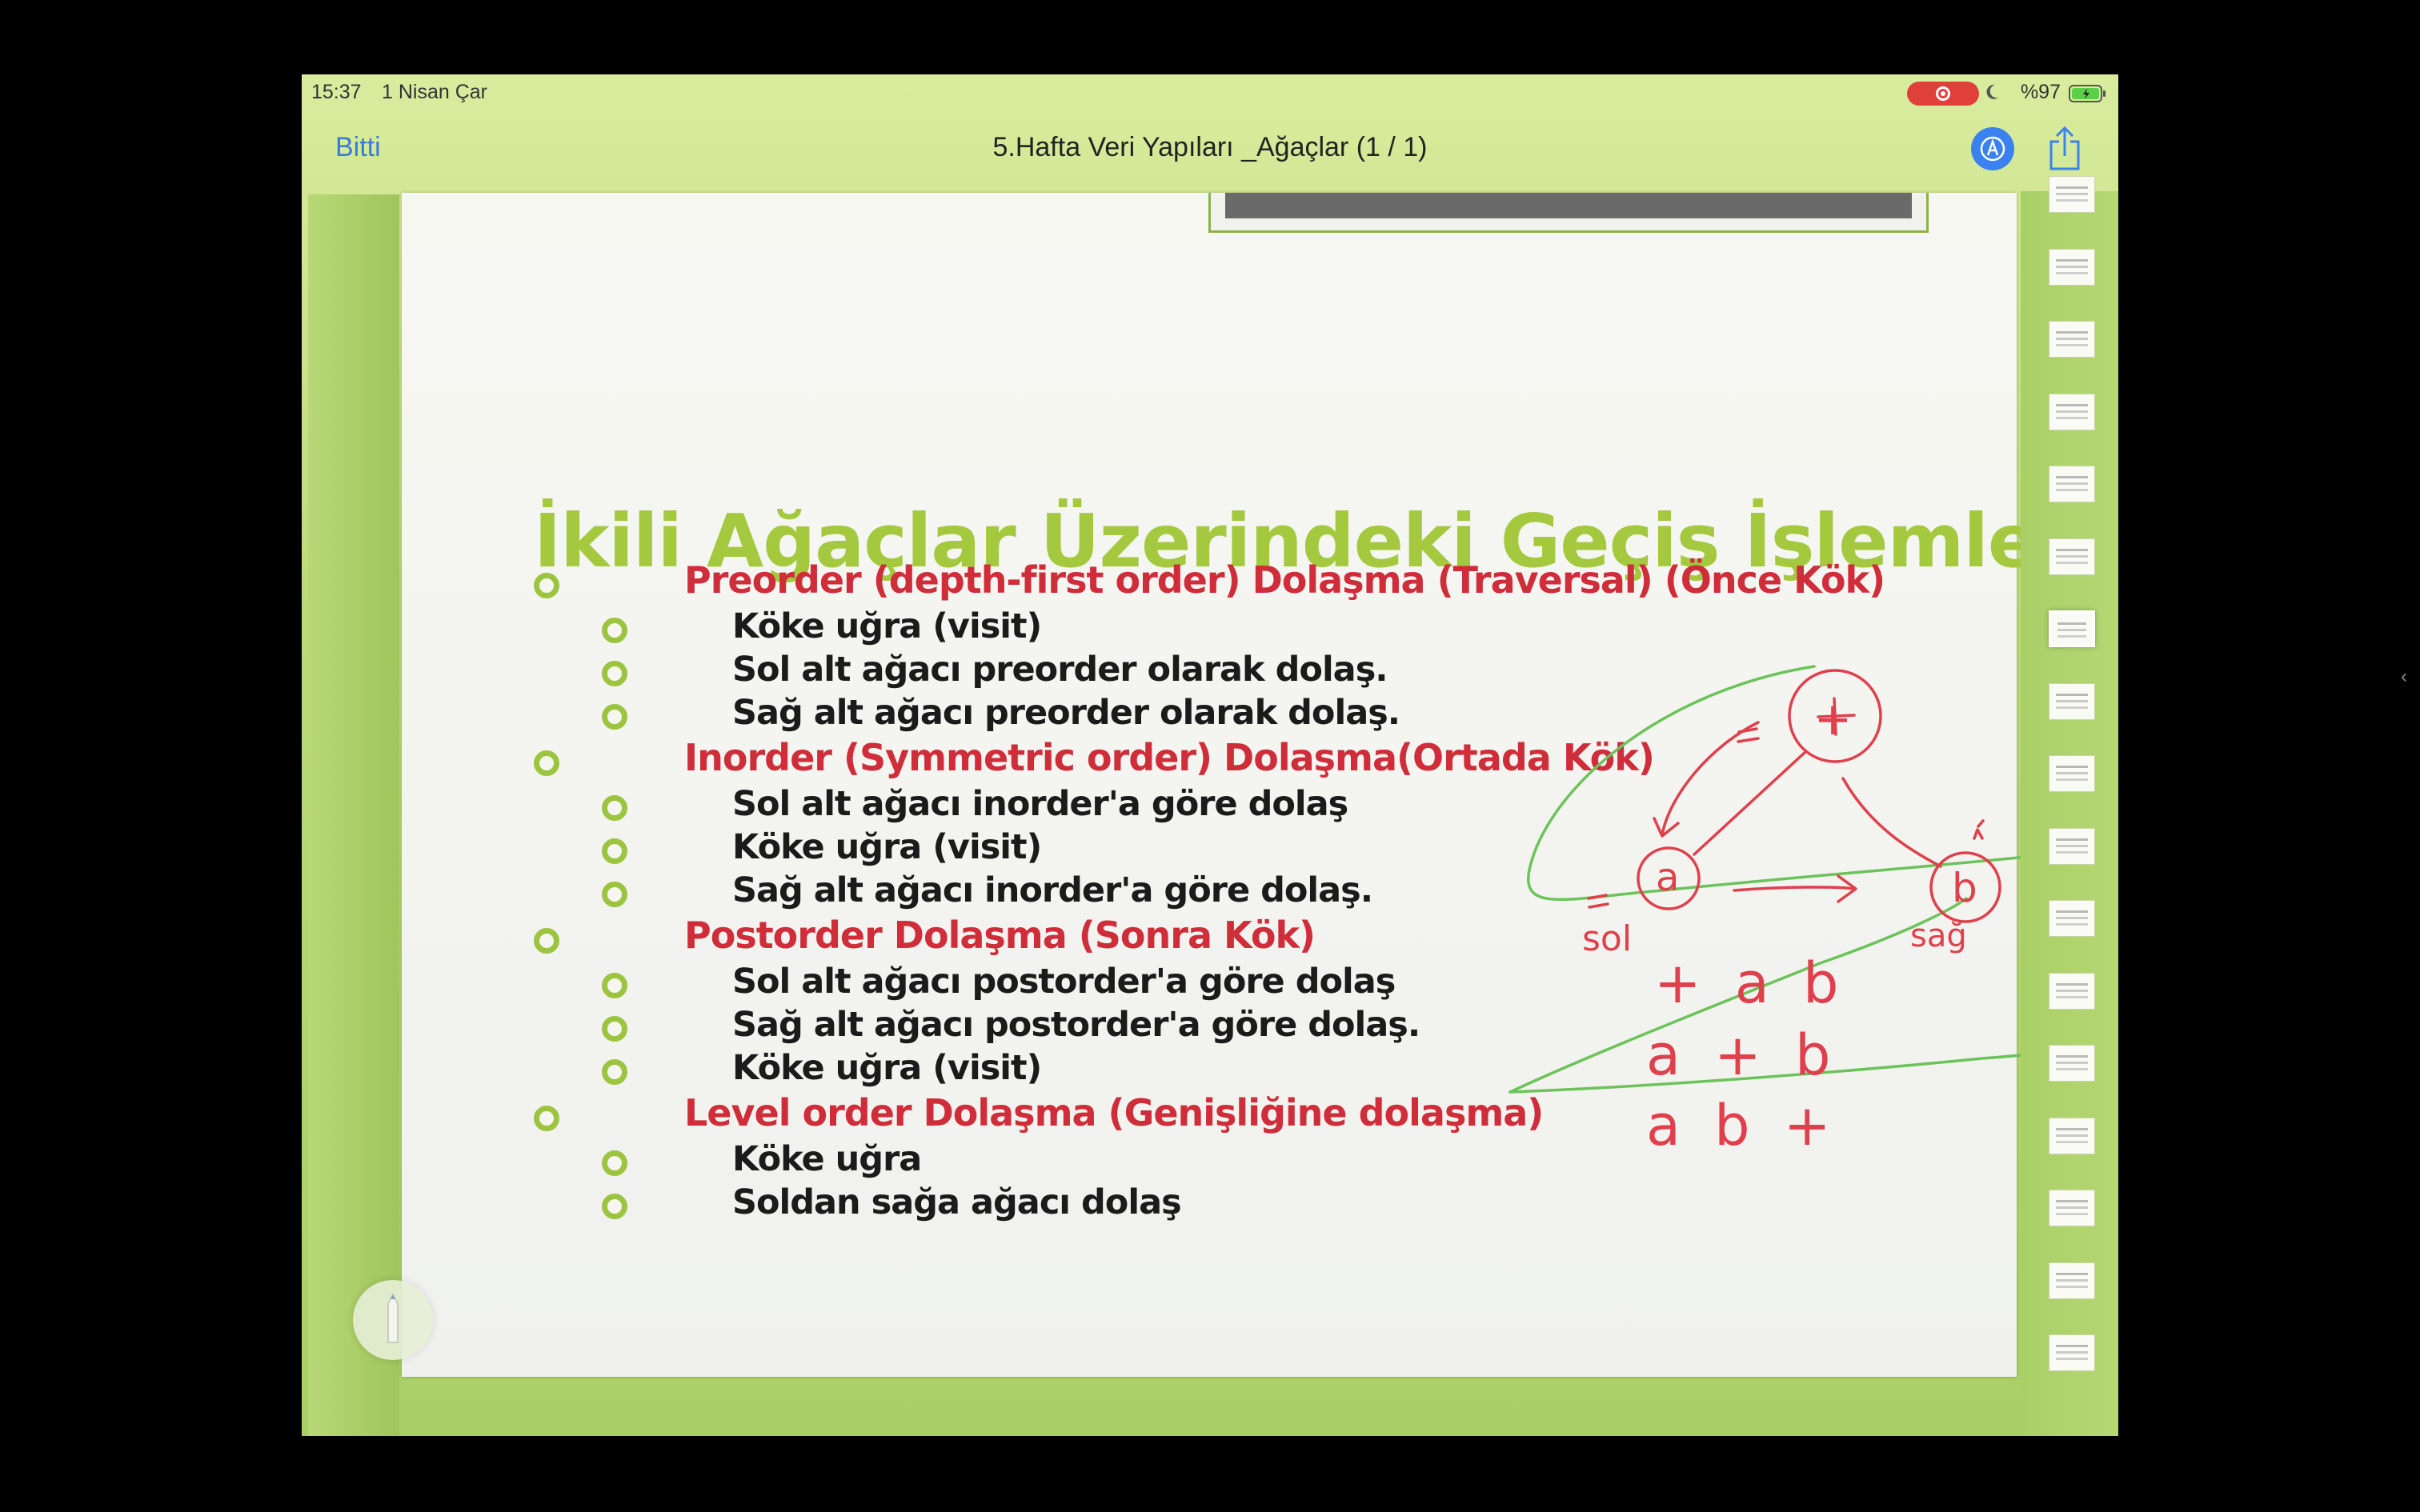  I want to click on previous-slide-edge, so click(1568, 213).